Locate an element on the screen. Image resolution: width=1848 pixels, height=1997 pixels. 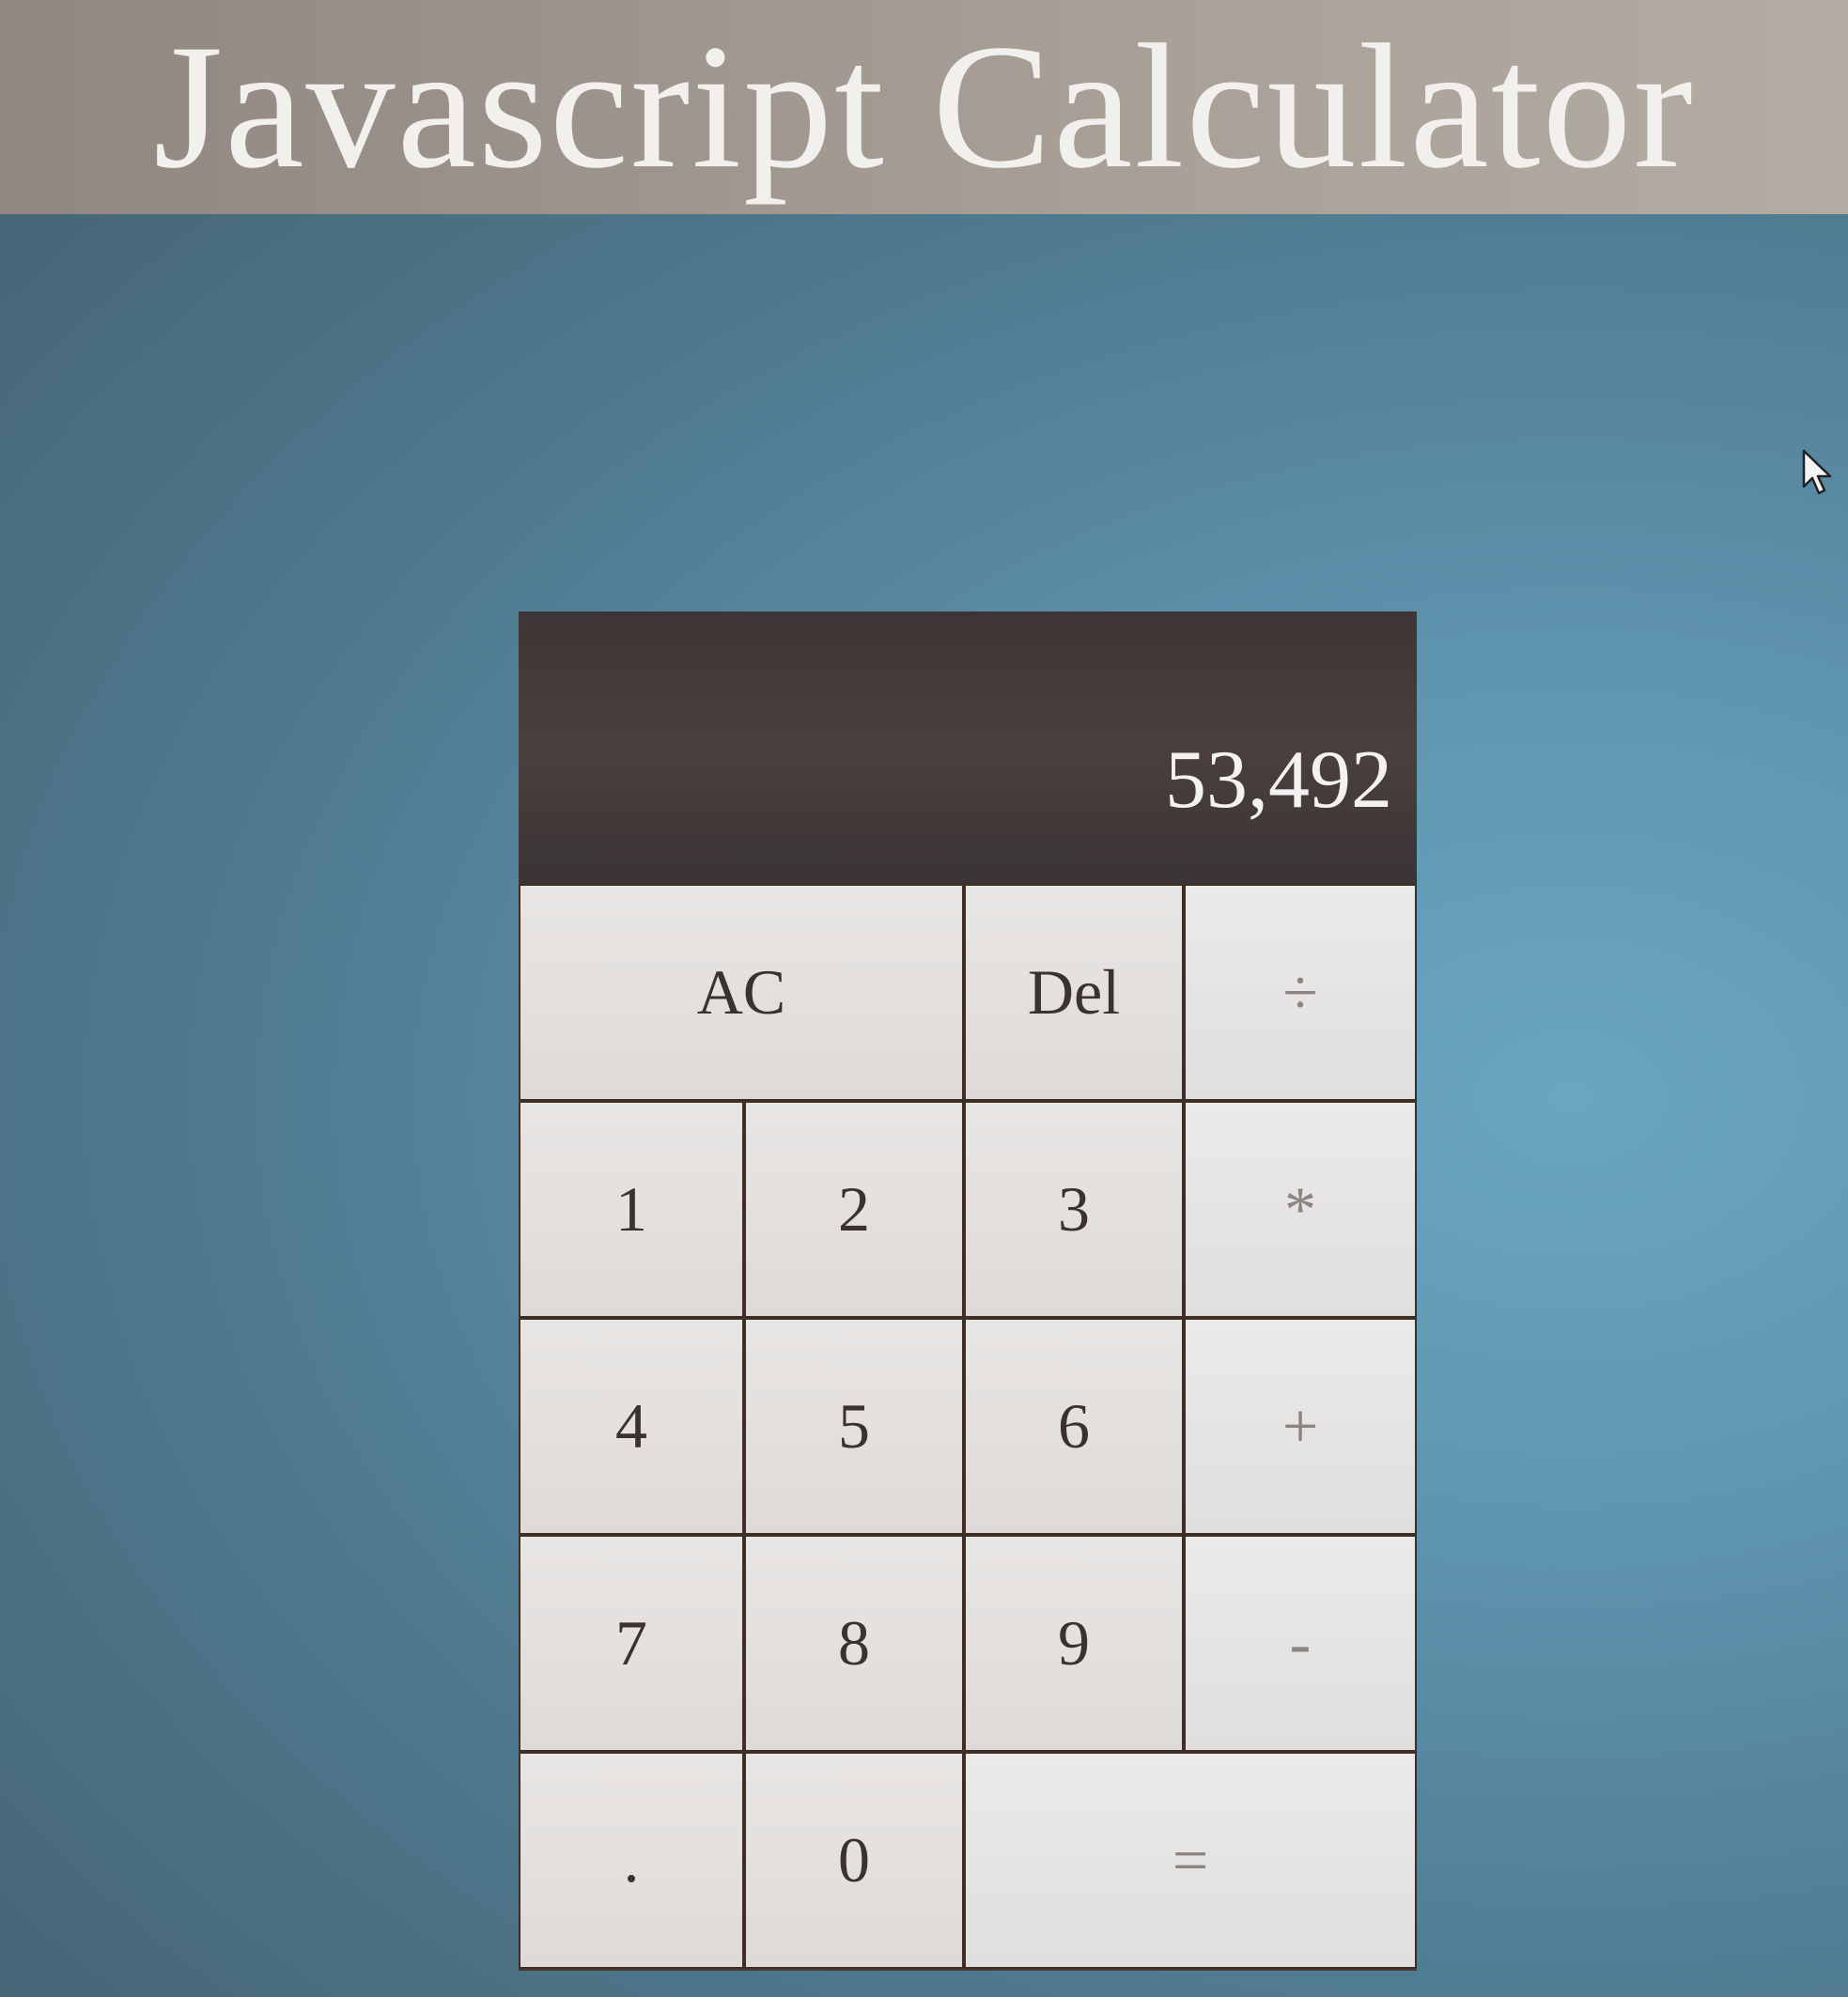
digit-4-button: 4 is located at coordinates (631, 1426).